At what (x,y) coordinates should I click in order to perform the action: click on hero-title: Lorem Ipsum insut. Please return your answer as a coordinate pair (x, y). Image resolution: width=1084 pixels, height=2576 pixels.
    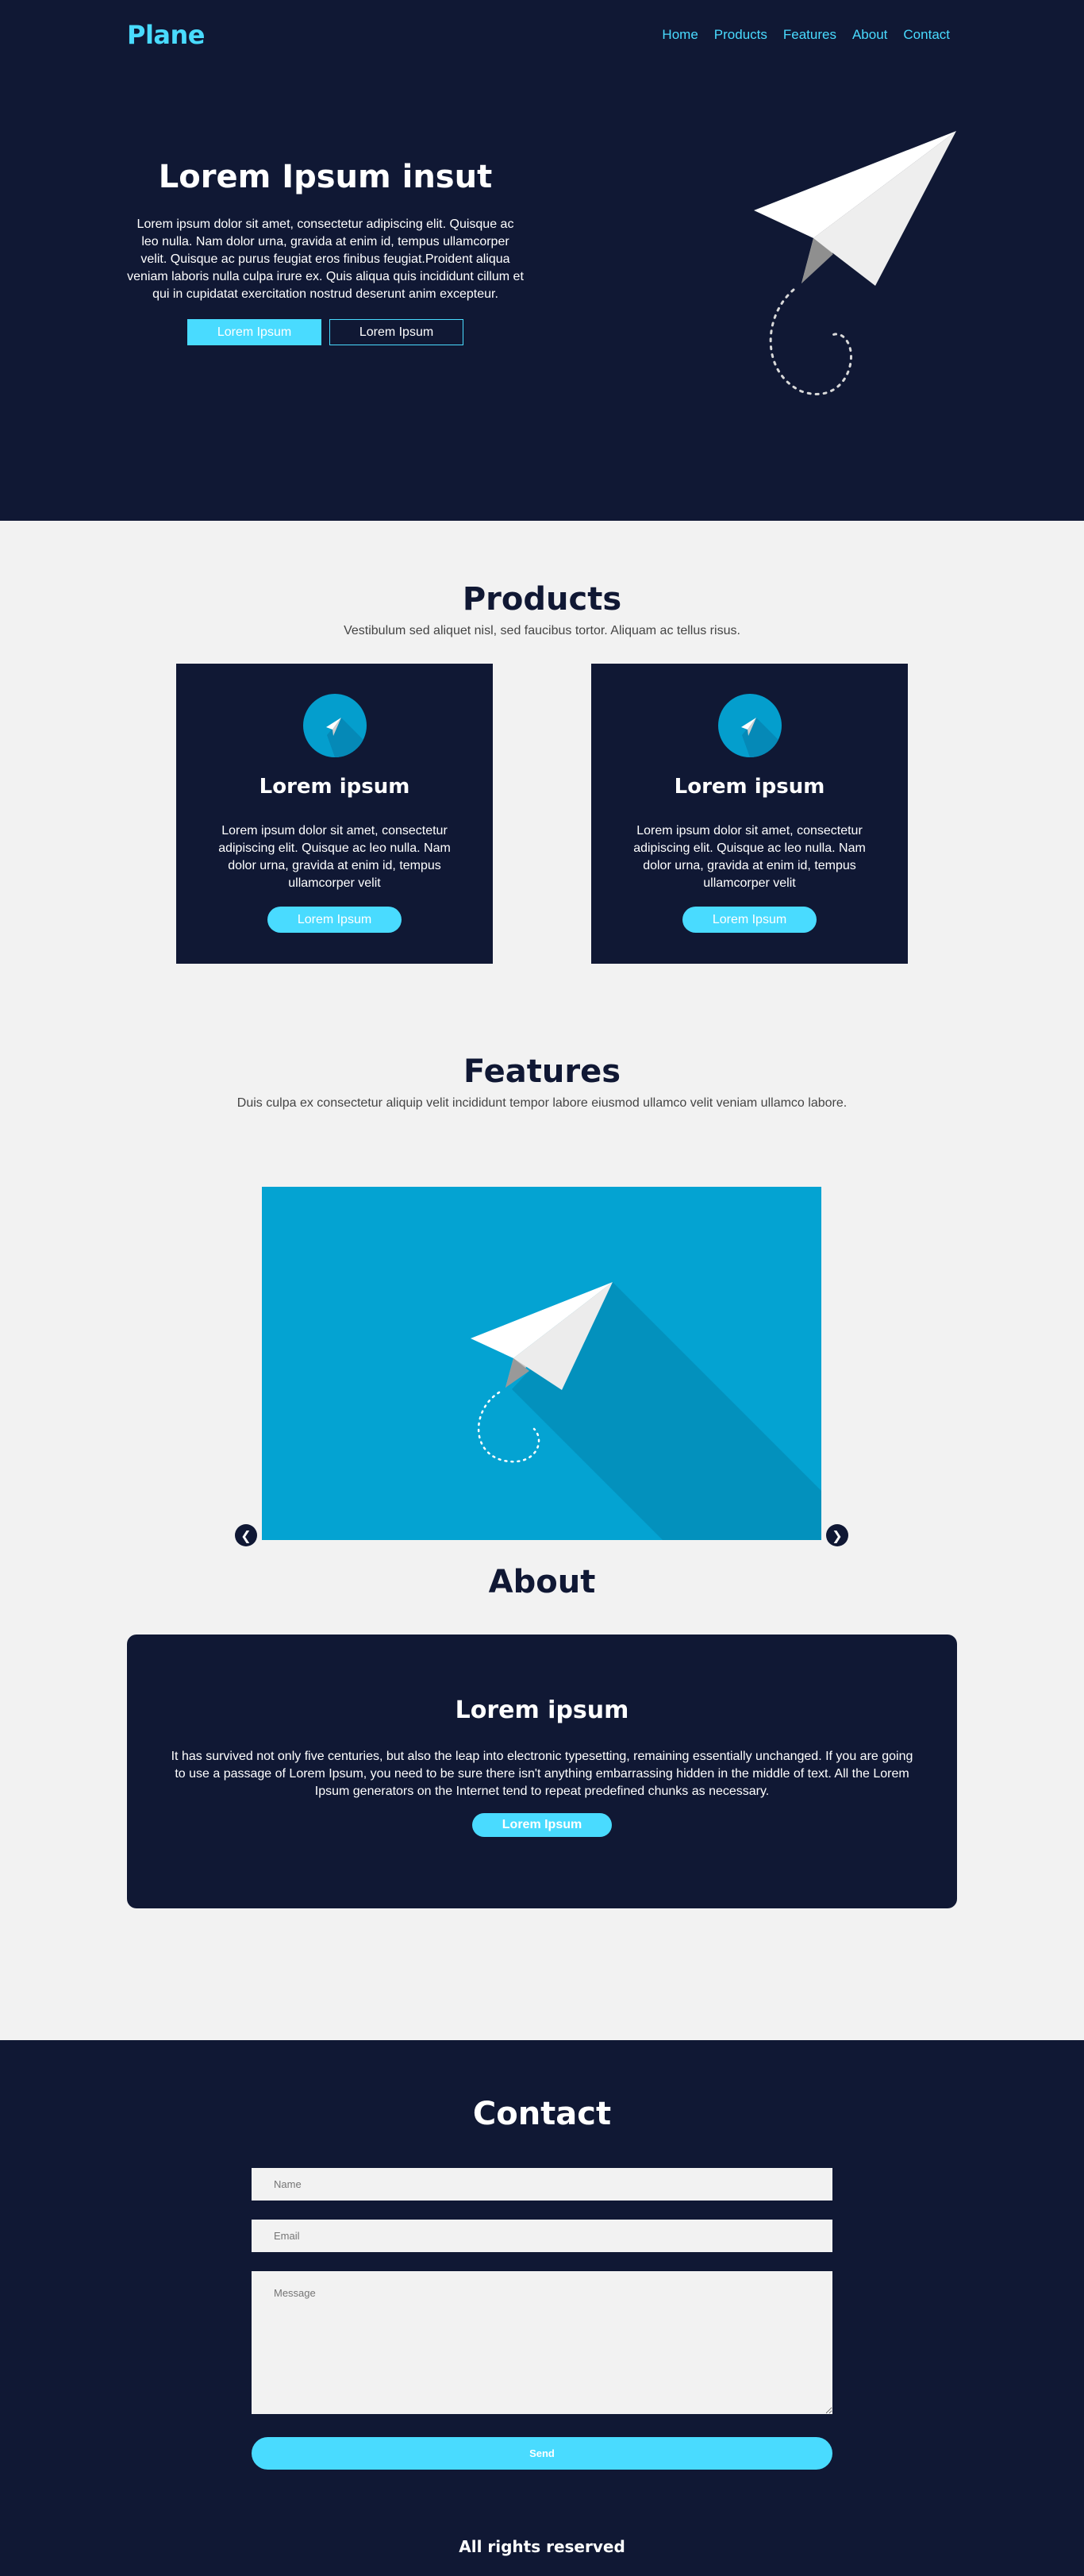
    Looking at the image, I should click on (325, 177).